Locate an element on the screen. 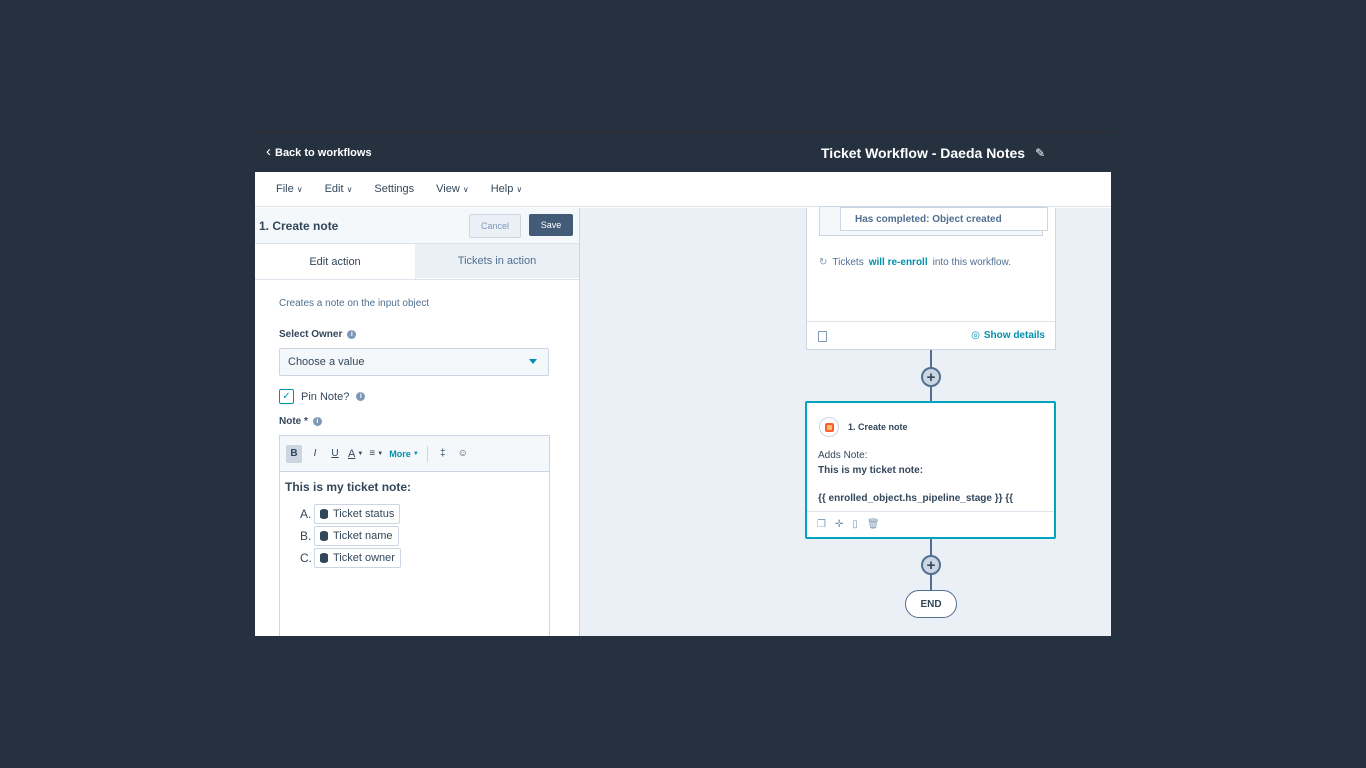 This screenshot has height=768, width=1366. text-color-label: A is located at coordinates (352, 453).